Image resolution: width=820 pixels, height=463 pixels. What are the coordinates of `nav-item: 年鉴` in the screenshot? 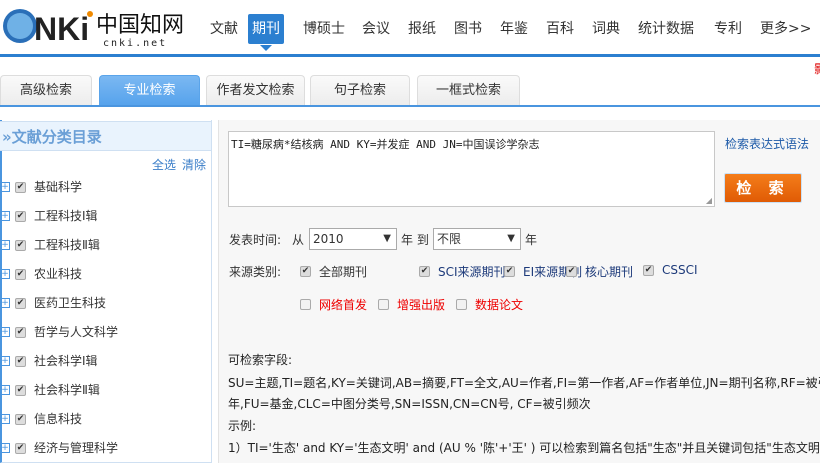 It's located at (514, 29).